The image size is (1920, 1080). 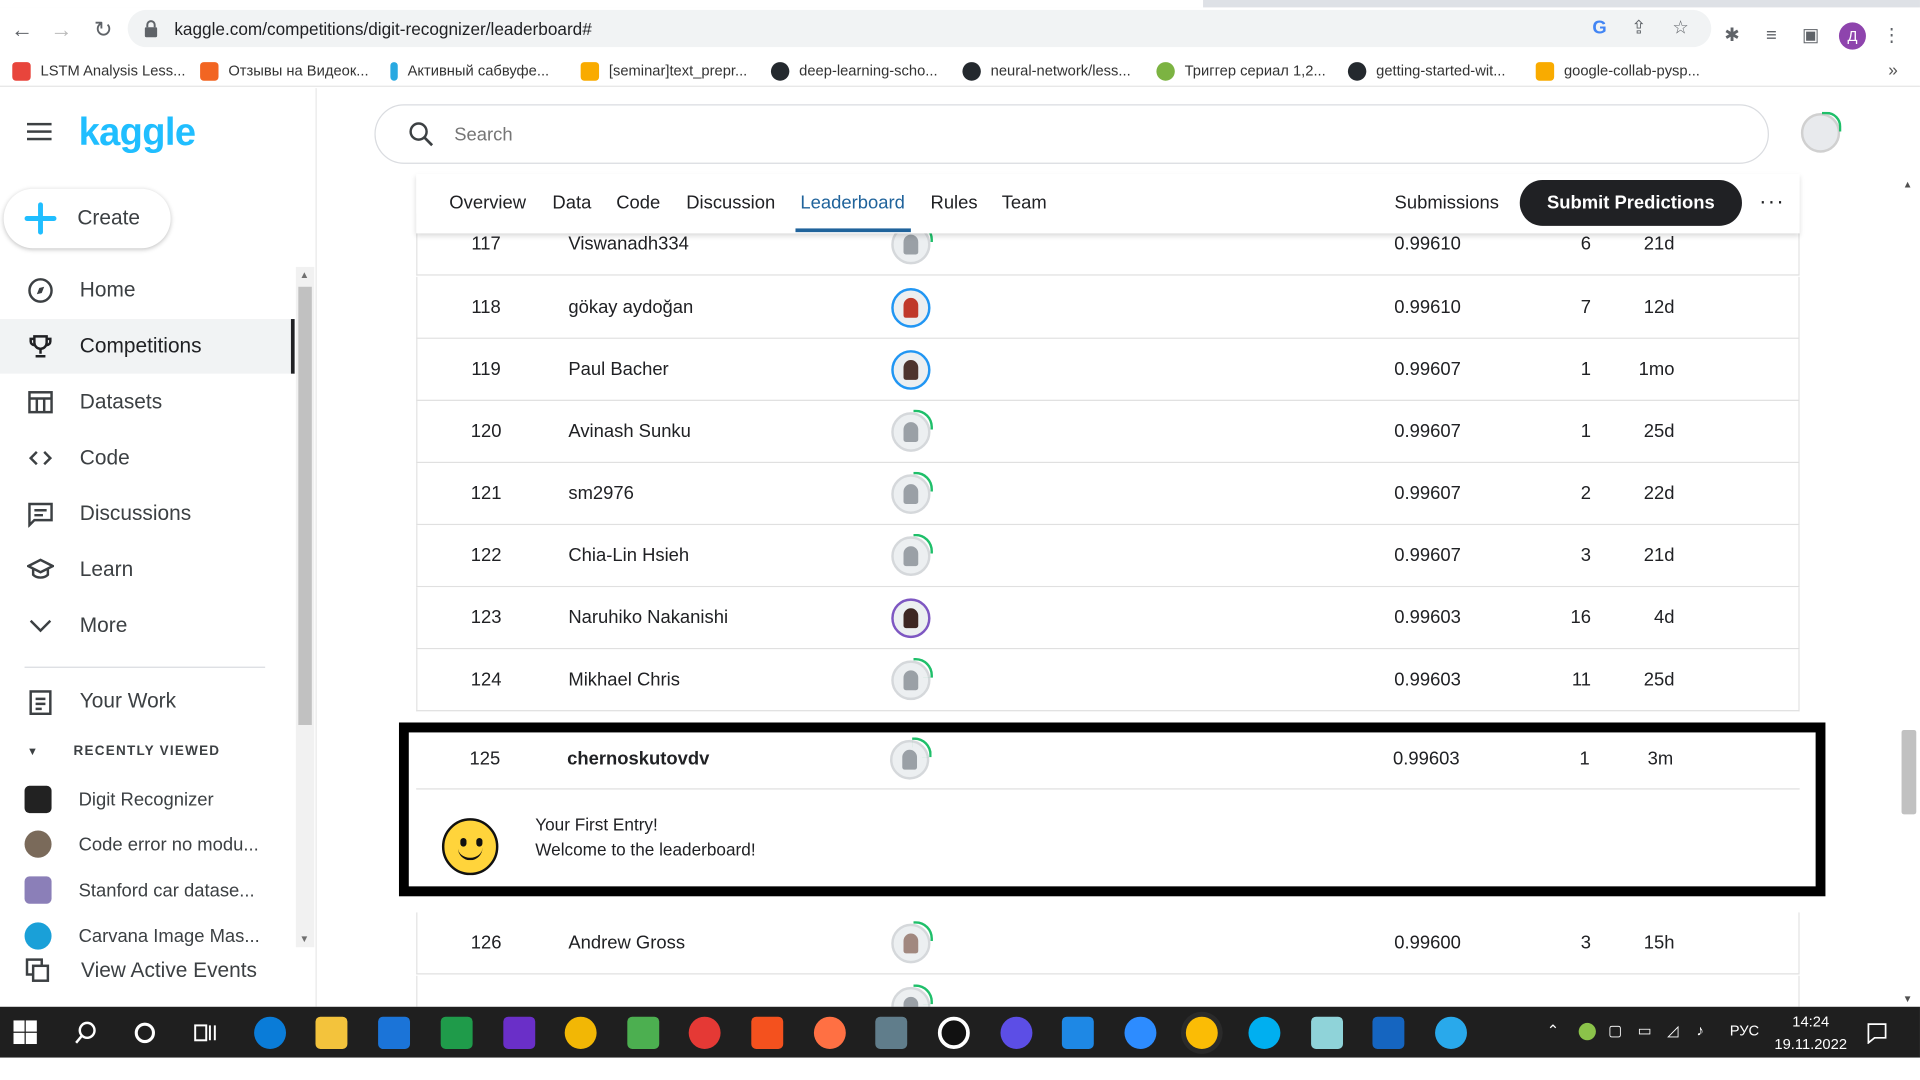 What do you see at coordinates (953, 1032) in the screenshot?
I see `record-icon` at bounding box center [953, 1032].